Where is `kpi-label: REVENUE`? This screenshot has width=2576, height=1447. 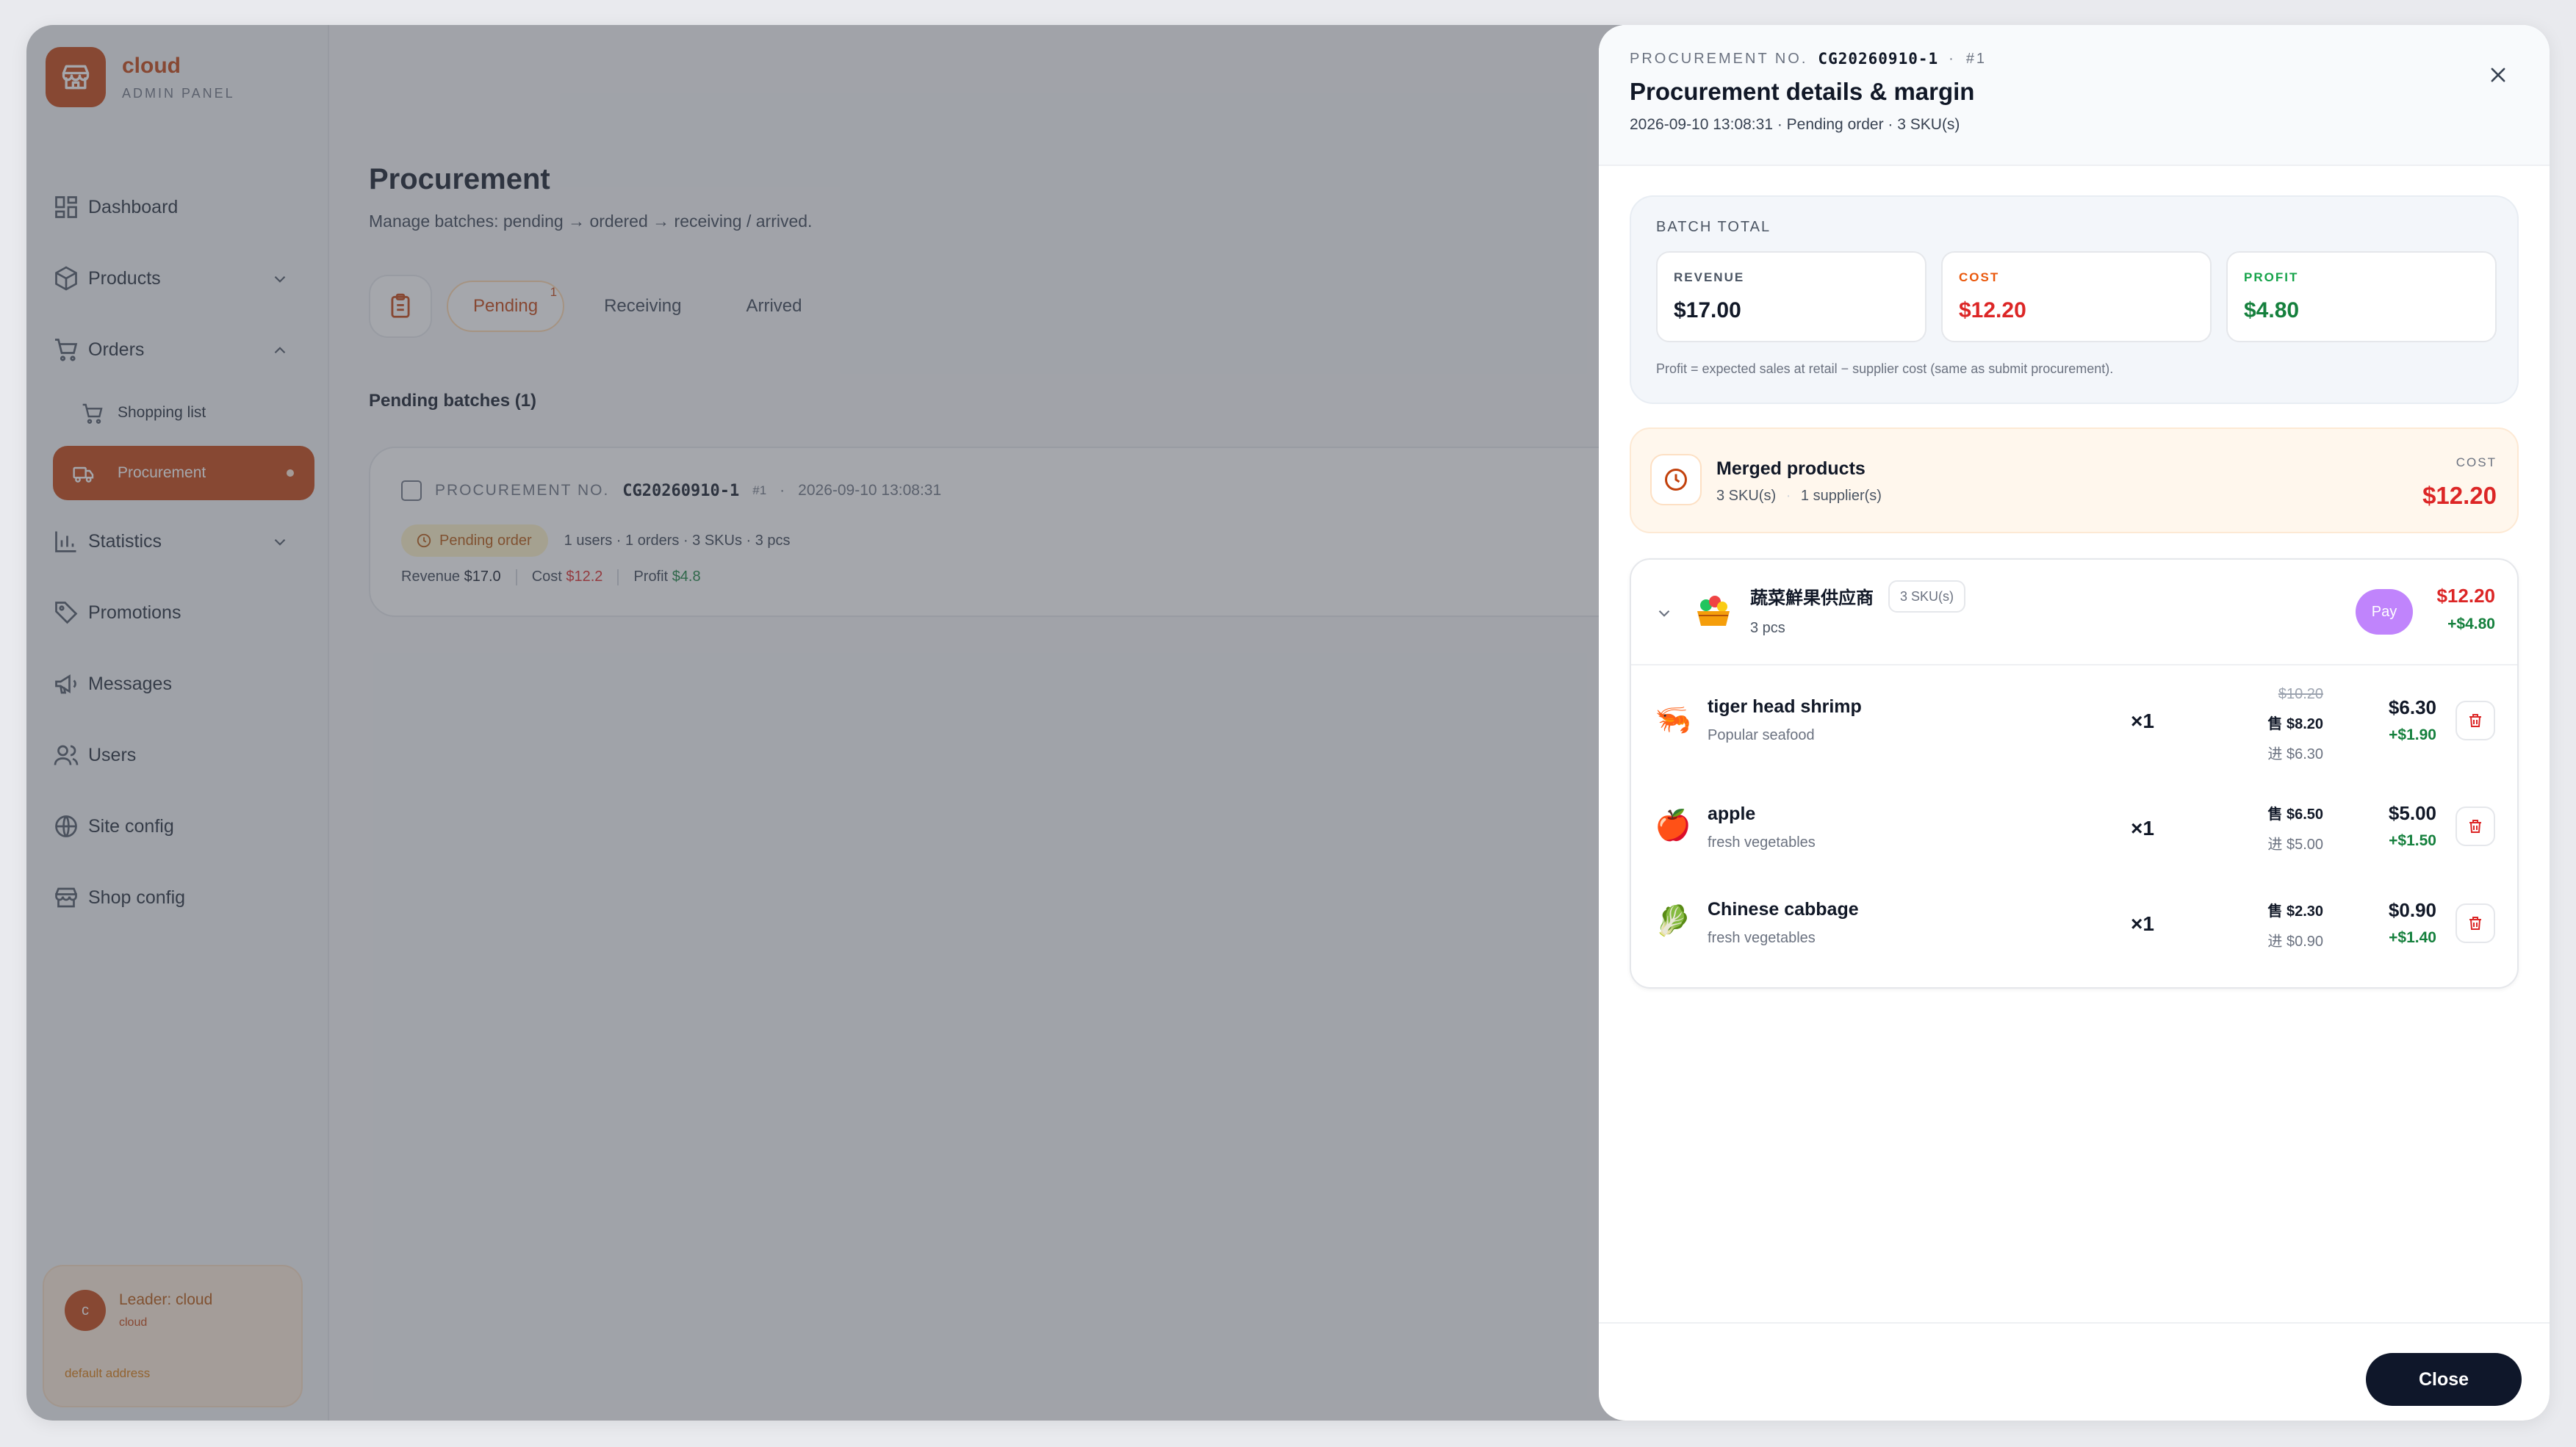 kpi-label: REVENUE is located at coordinates (1709, 277).